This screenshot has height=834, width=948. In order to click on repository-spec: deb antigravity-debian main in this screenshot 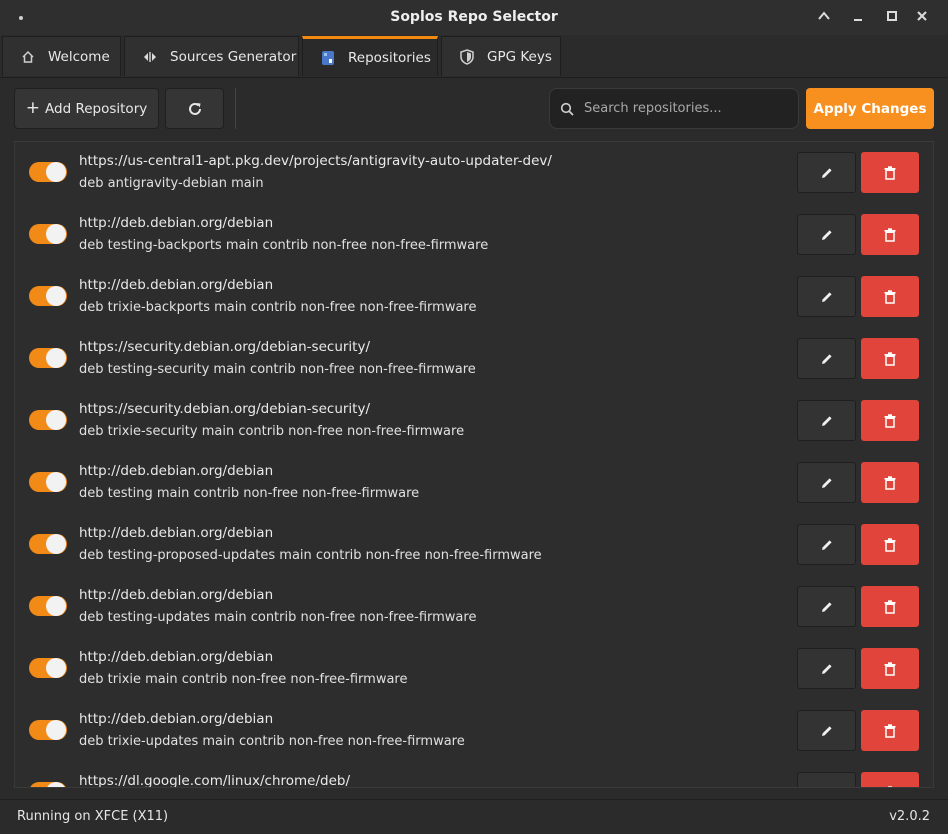, I will do `click(171, 183)`.